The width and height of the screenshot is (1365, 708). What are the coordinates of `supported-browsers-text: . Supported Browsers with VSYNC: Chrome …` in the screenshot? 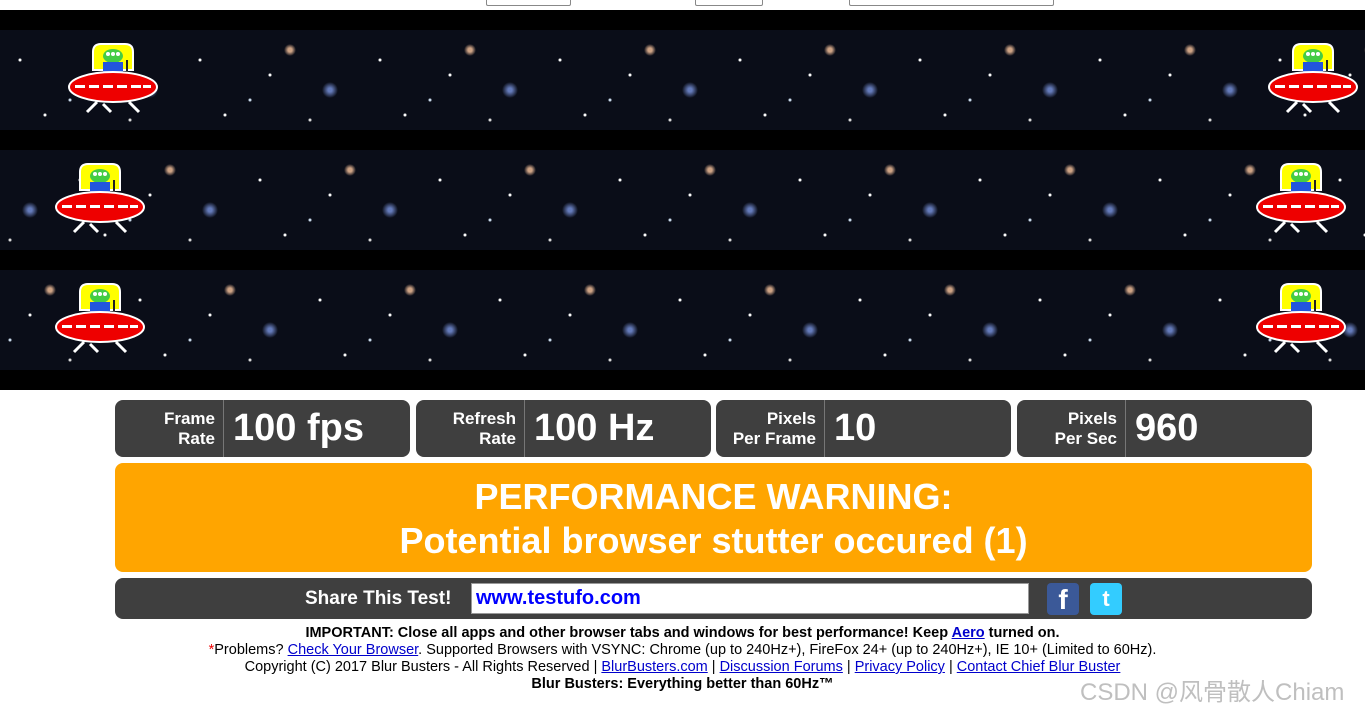 It's located at (787, 650).